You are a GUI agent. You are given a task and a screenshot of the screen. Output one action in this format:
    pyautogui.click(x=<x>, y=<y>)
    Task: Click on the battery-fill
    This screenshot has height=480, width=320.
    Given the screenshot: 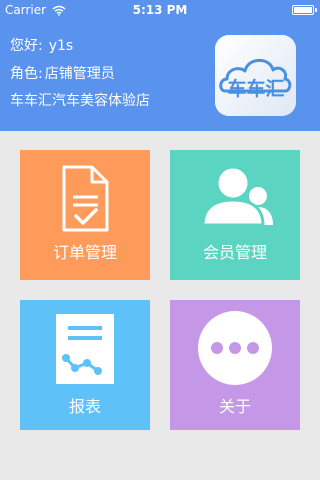 What is the action you would take?
    pyautogui.click(x=303, y=10)
    